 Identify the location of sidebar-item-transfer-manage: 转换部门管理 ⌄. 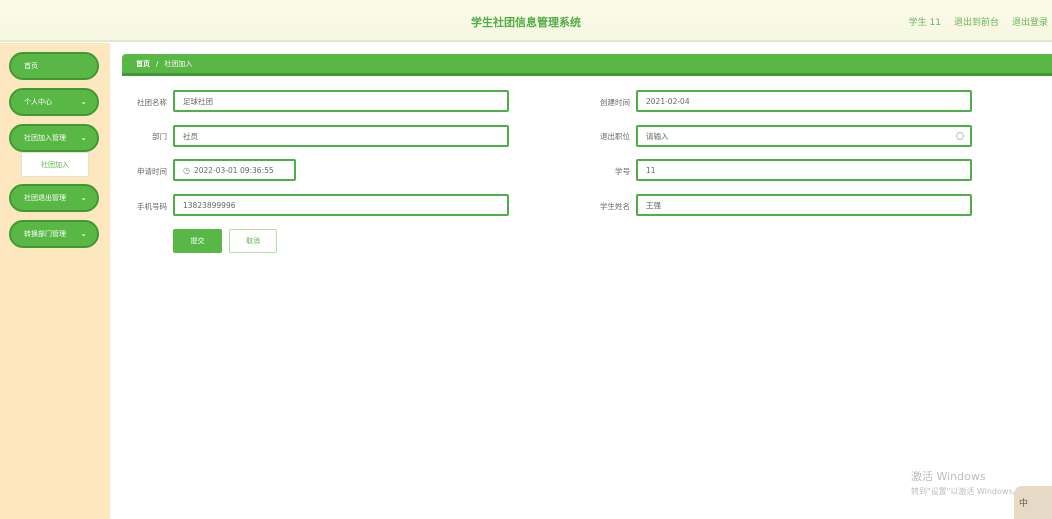
(54, 234).